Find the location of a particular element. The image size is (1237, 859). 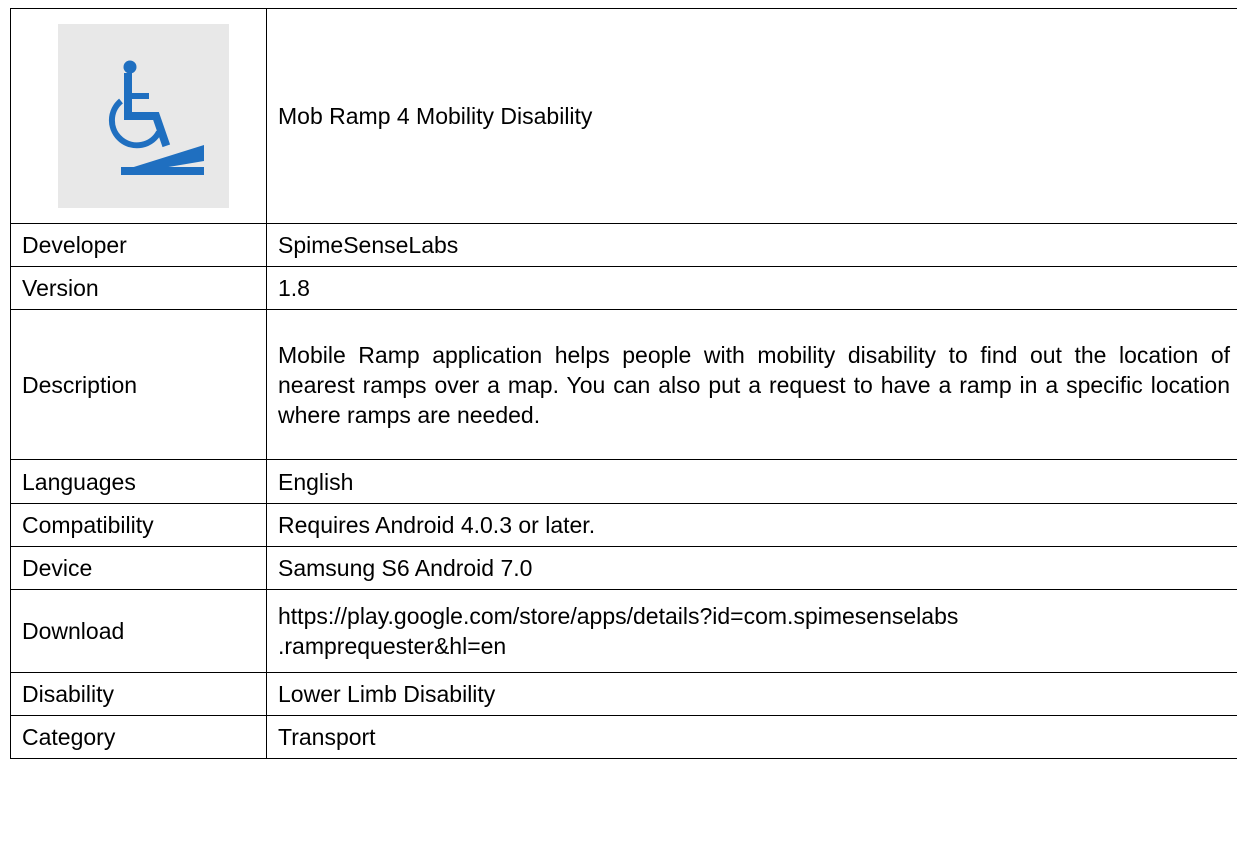

disability-label: Disability is located at coordinates (138, 694).